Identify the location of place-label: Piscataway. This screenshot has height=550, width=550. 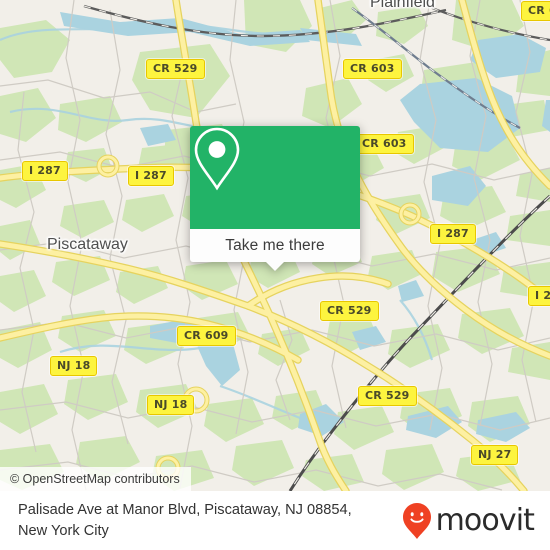
(87, 244).